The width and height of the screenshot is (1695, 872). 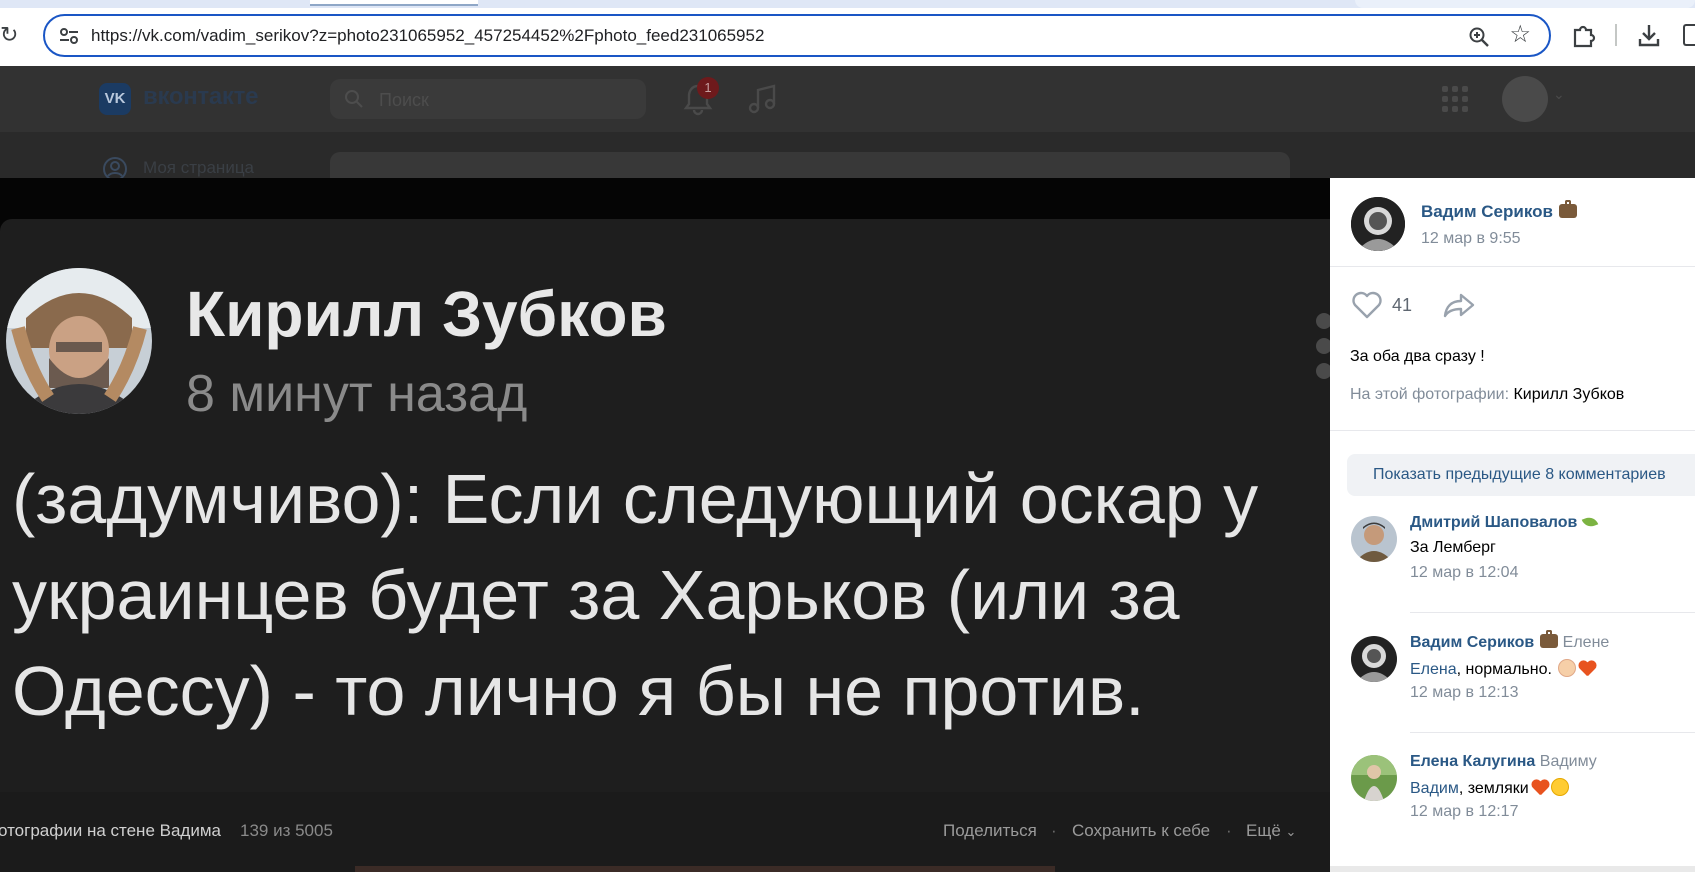 What do you see at coordinates (1433, 669) in the screenshot?
I see `mention-link: Елена` at bounding box center [1433, 669].